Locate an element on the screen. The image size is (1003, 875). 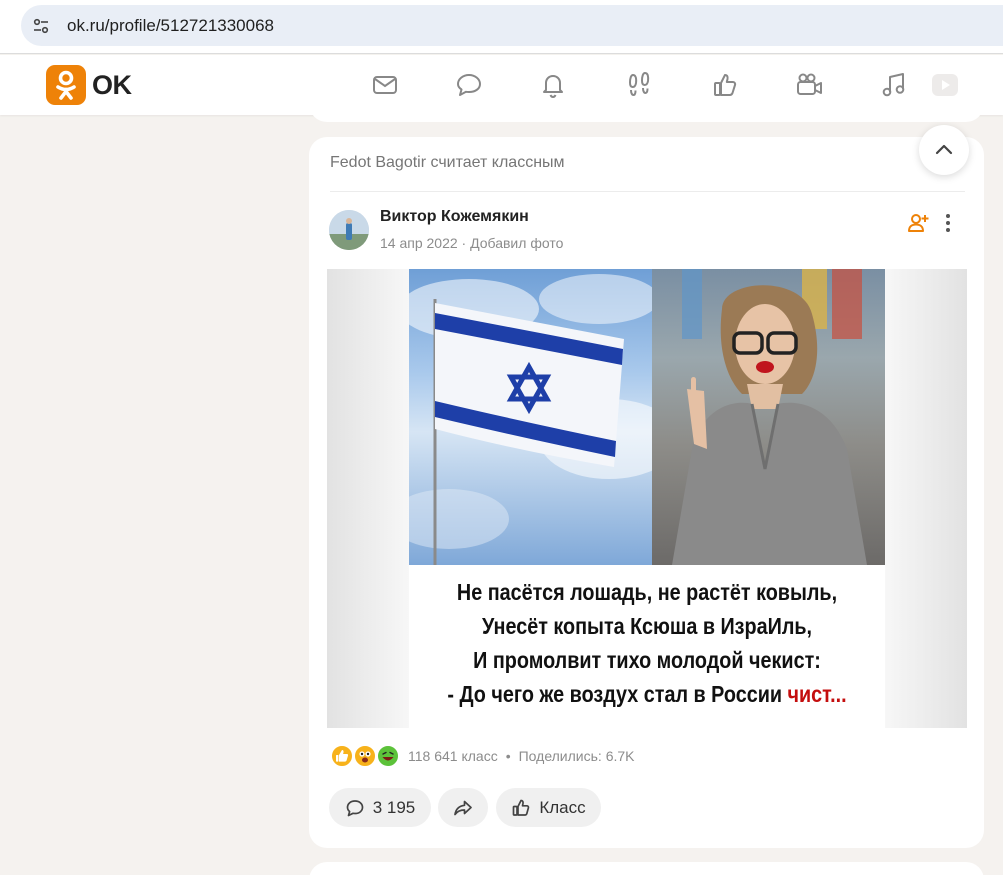
comments-count: 3 195 is located at coordinates (394, 807).